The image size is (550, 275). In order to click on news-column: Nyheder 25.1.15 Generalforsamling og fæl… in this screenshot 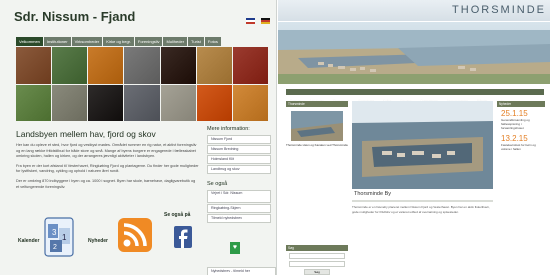, I will do `click(521, 128)`.